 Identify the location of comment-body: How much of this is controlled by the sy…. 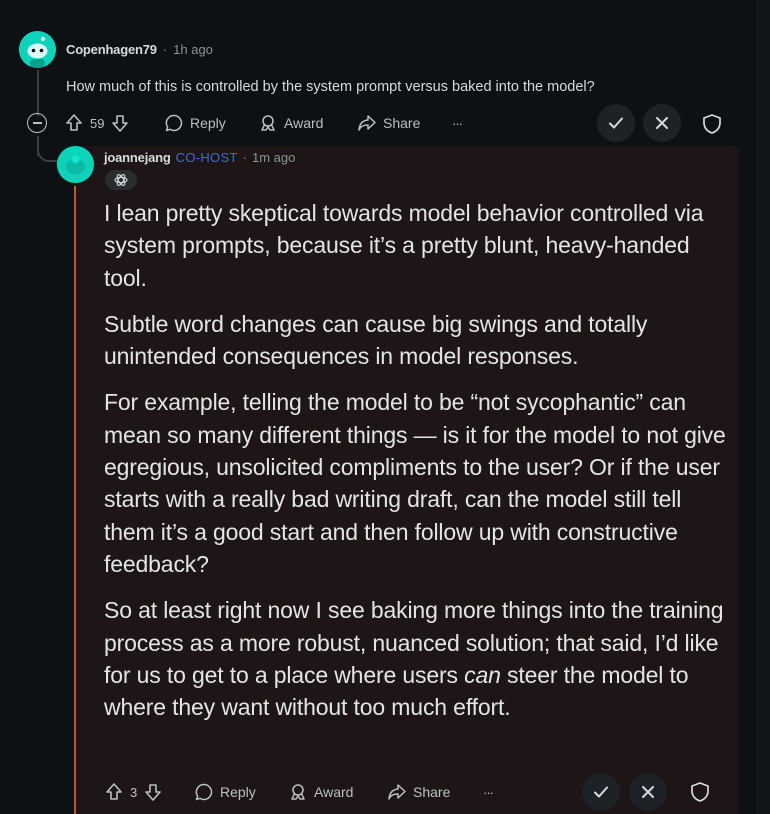
(330, 87).